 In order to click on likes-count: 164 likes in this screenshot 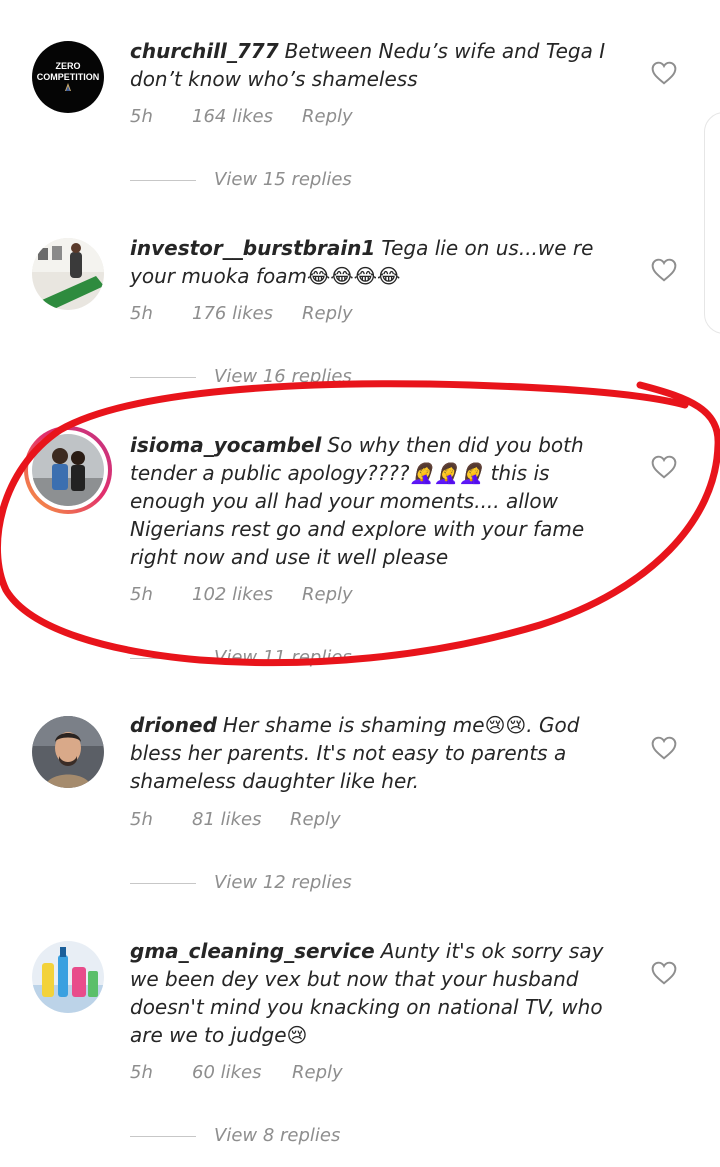, I will do `click(232, 116)`.